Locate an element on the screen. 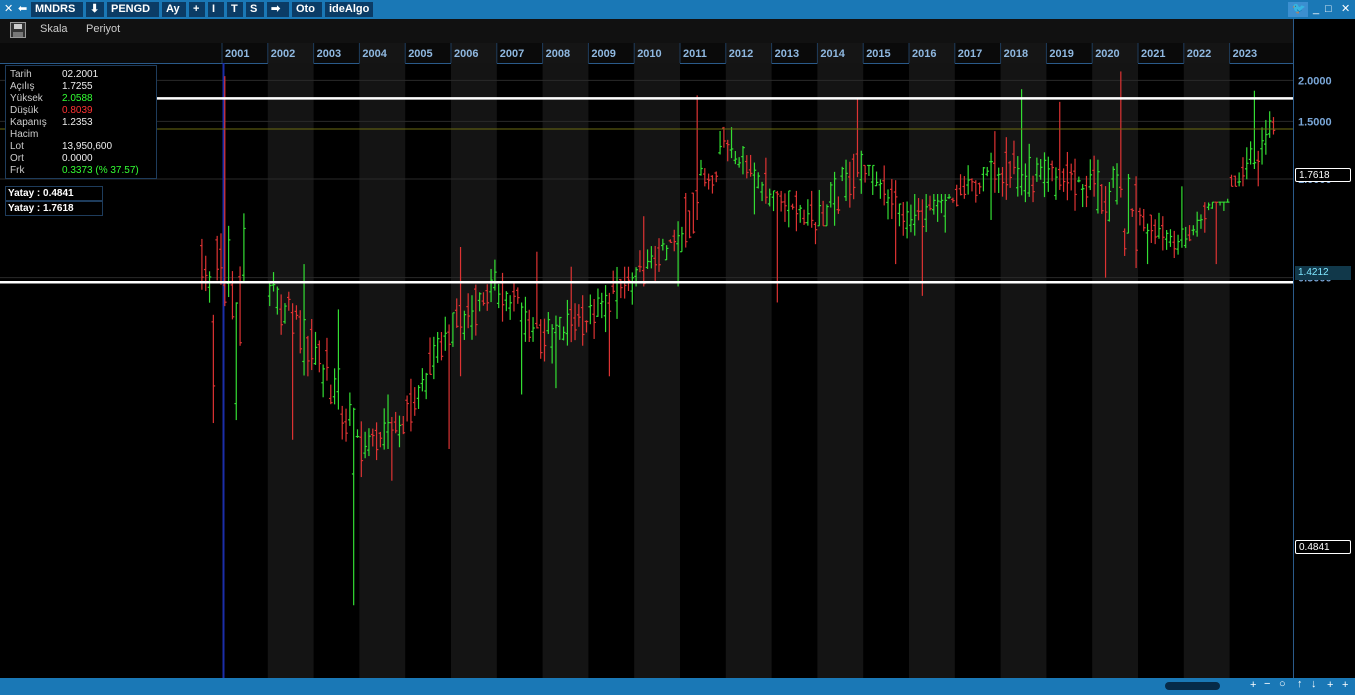 Image resolution: width=1355 pixels, height=695 pixels. save-disk-icon is located at coordinates (18, 30).